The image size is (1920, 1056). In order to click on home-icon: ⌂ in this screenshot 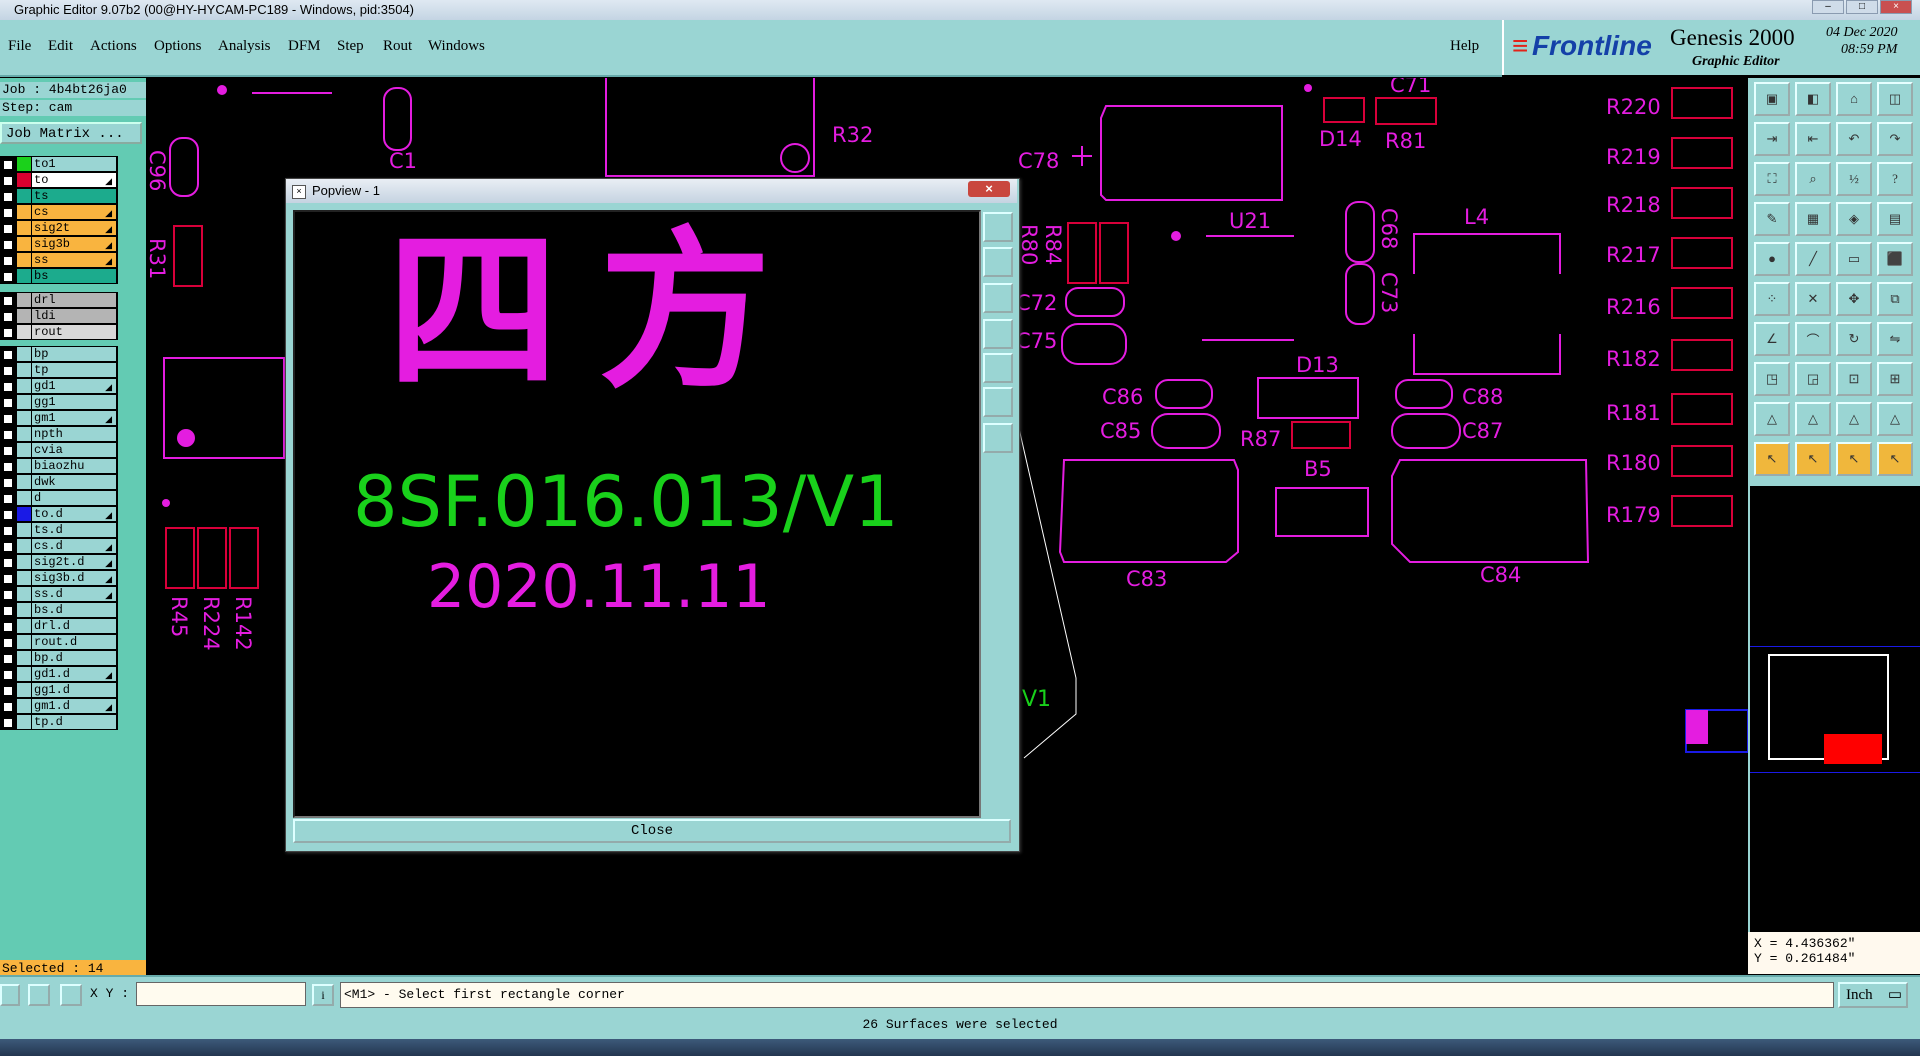, I will do `click(1854, 99)`.